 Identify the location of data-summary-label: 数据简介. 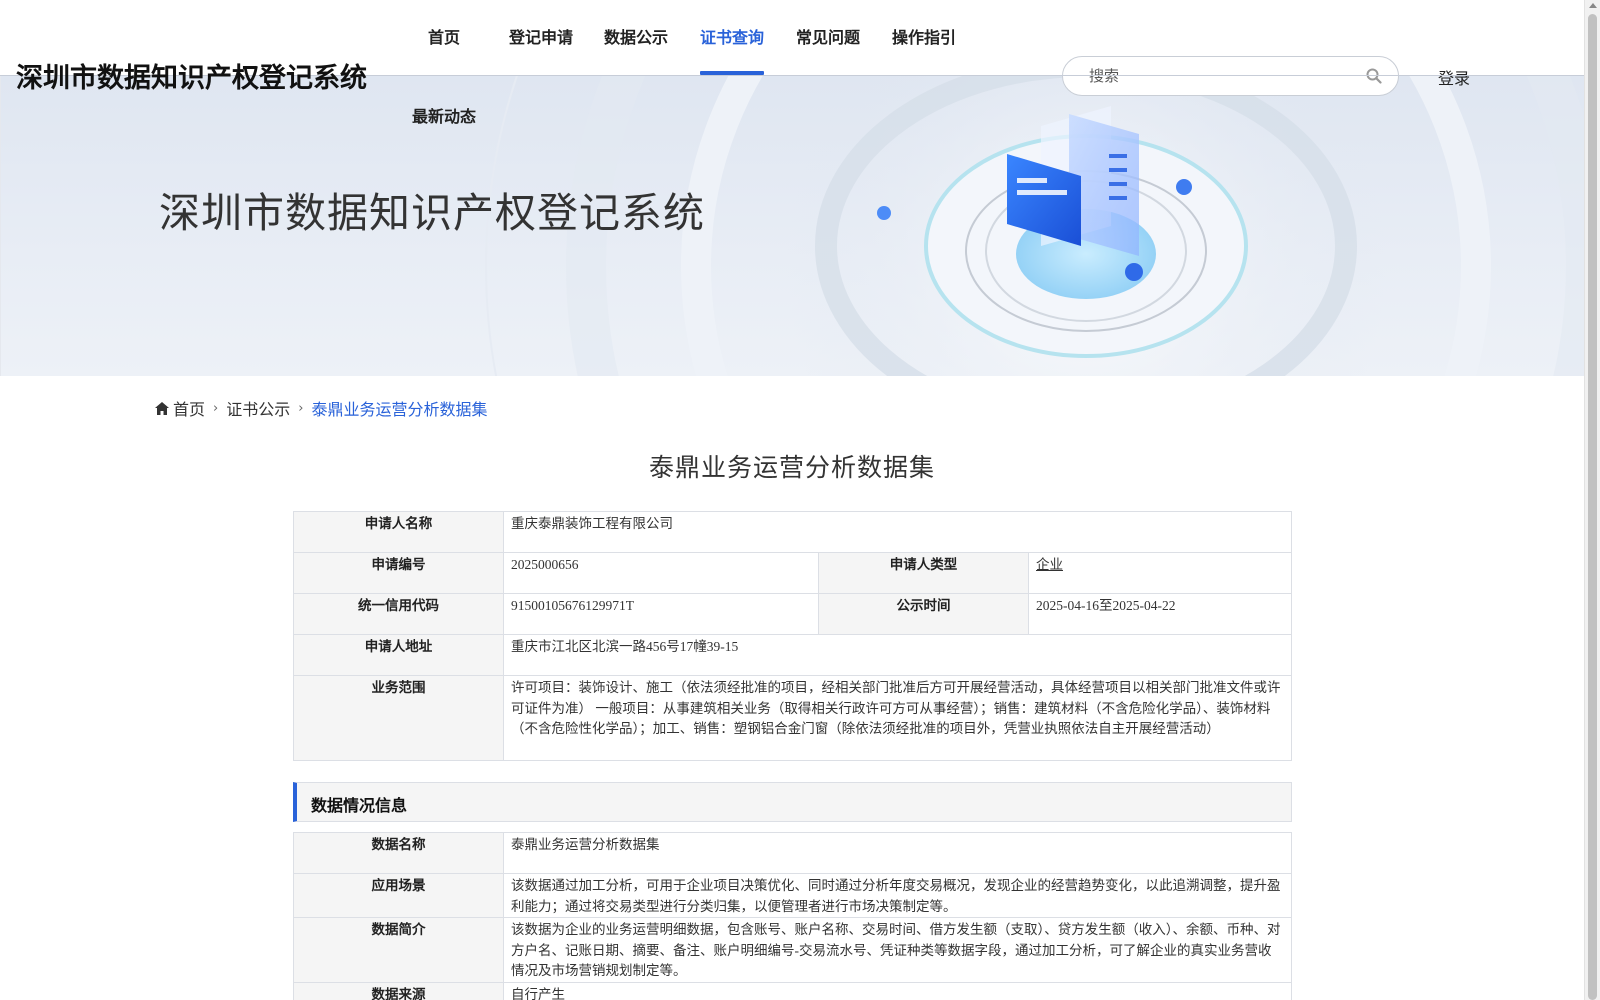
(398, 950).